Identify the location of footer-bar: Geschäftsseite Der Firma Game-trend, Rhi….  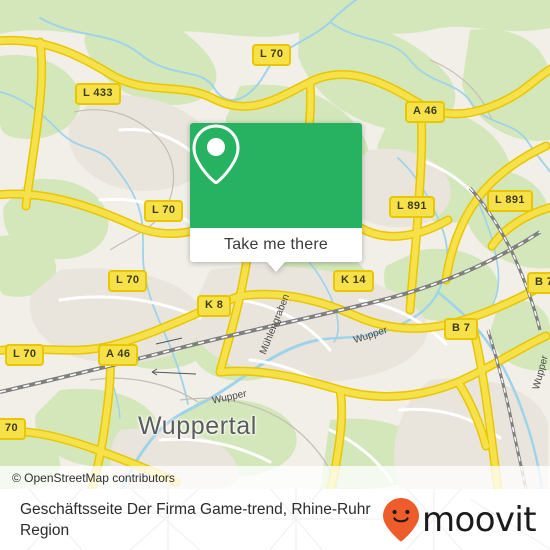
(275, 519).